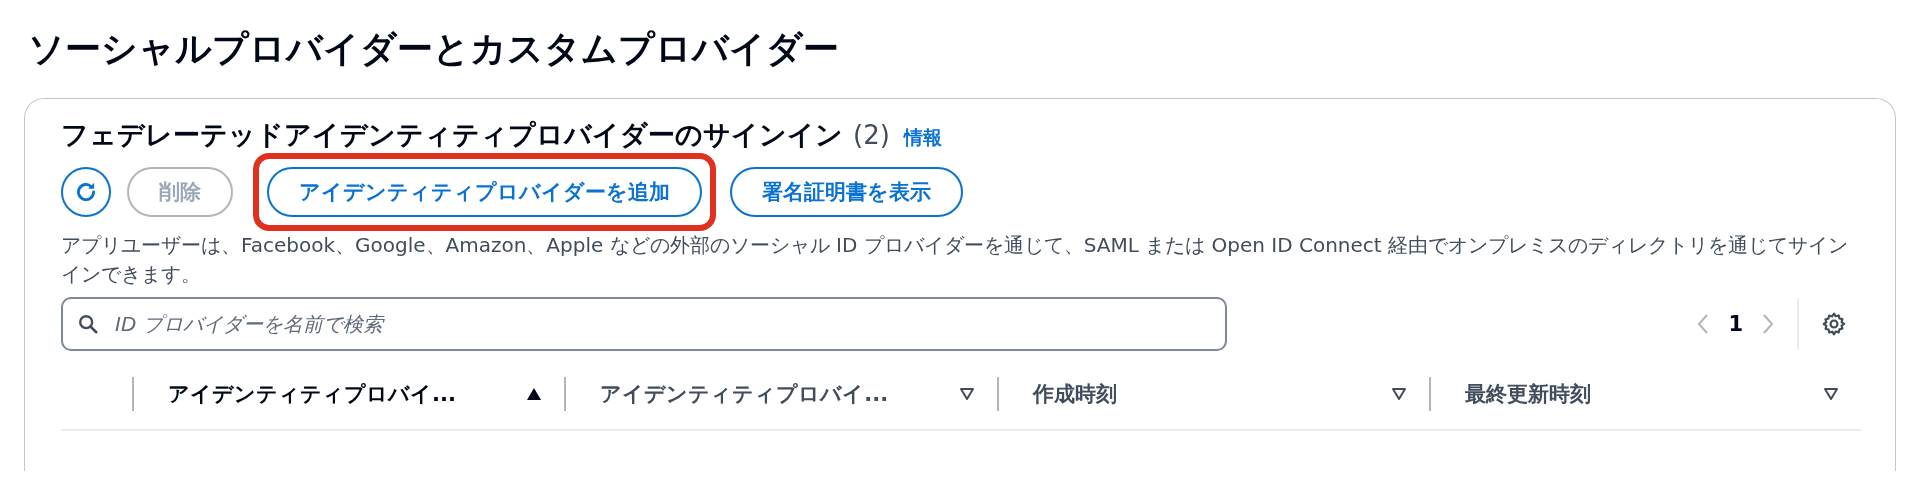 Image resolution: width=1914 pixels, height=486 pixels. What do you see at coordinates (871, 135) in the screenshot?
I see `item-count: (2)` at bounding box center [871, 135].